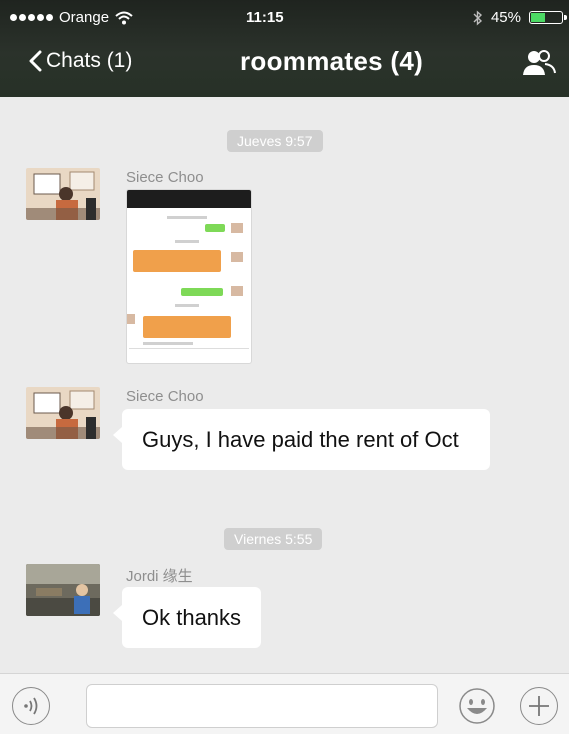 This screenshot has height=734, width=569. I want to click on message-bubble: Guys, I have paid the rent of Oct, so click(301, 439).